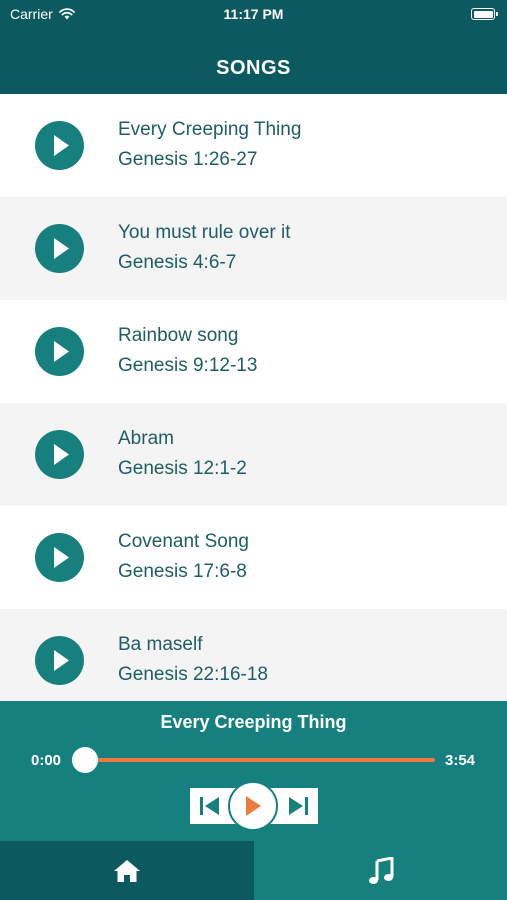 Image resolution: width=507 pixels, height=900 pixels. What do you see at coordinates (182, 468) in the screenshot?
I see `song-reference: Genesis 12:1-2` at bounding box center [182, 468].